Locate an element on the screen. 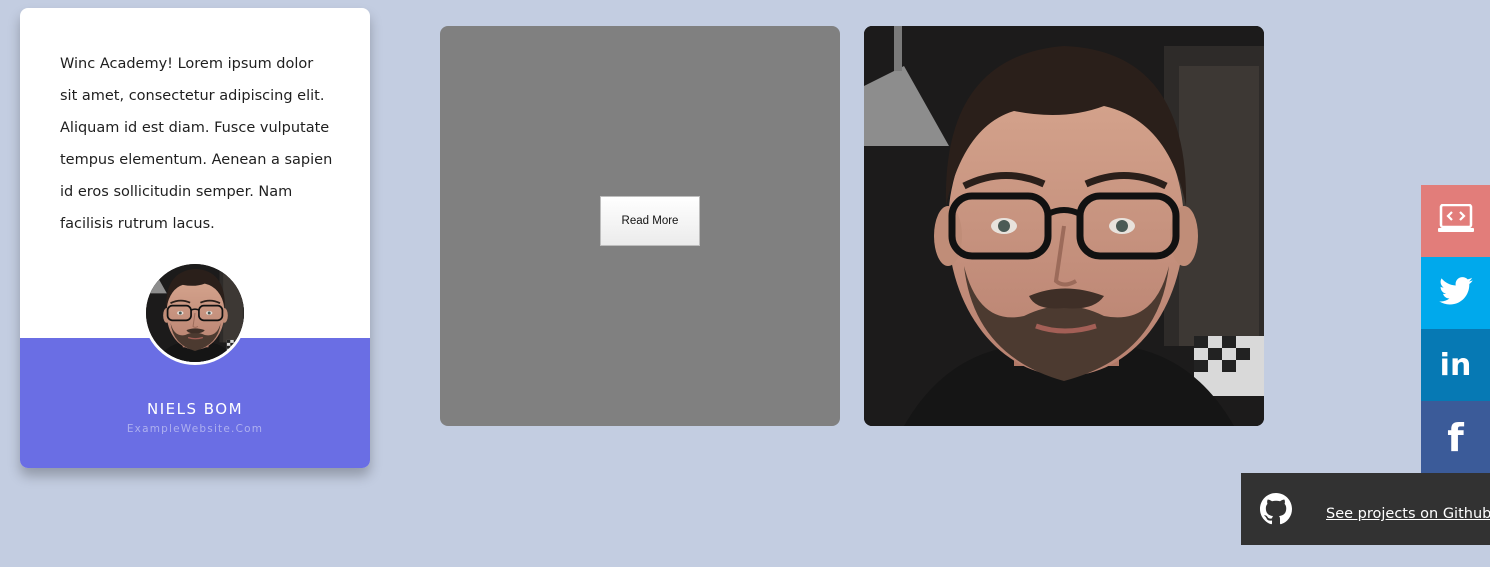 The height and width of the screenshot is (567, 1490). facebook-button: f is located at coordinates (1455, 437).